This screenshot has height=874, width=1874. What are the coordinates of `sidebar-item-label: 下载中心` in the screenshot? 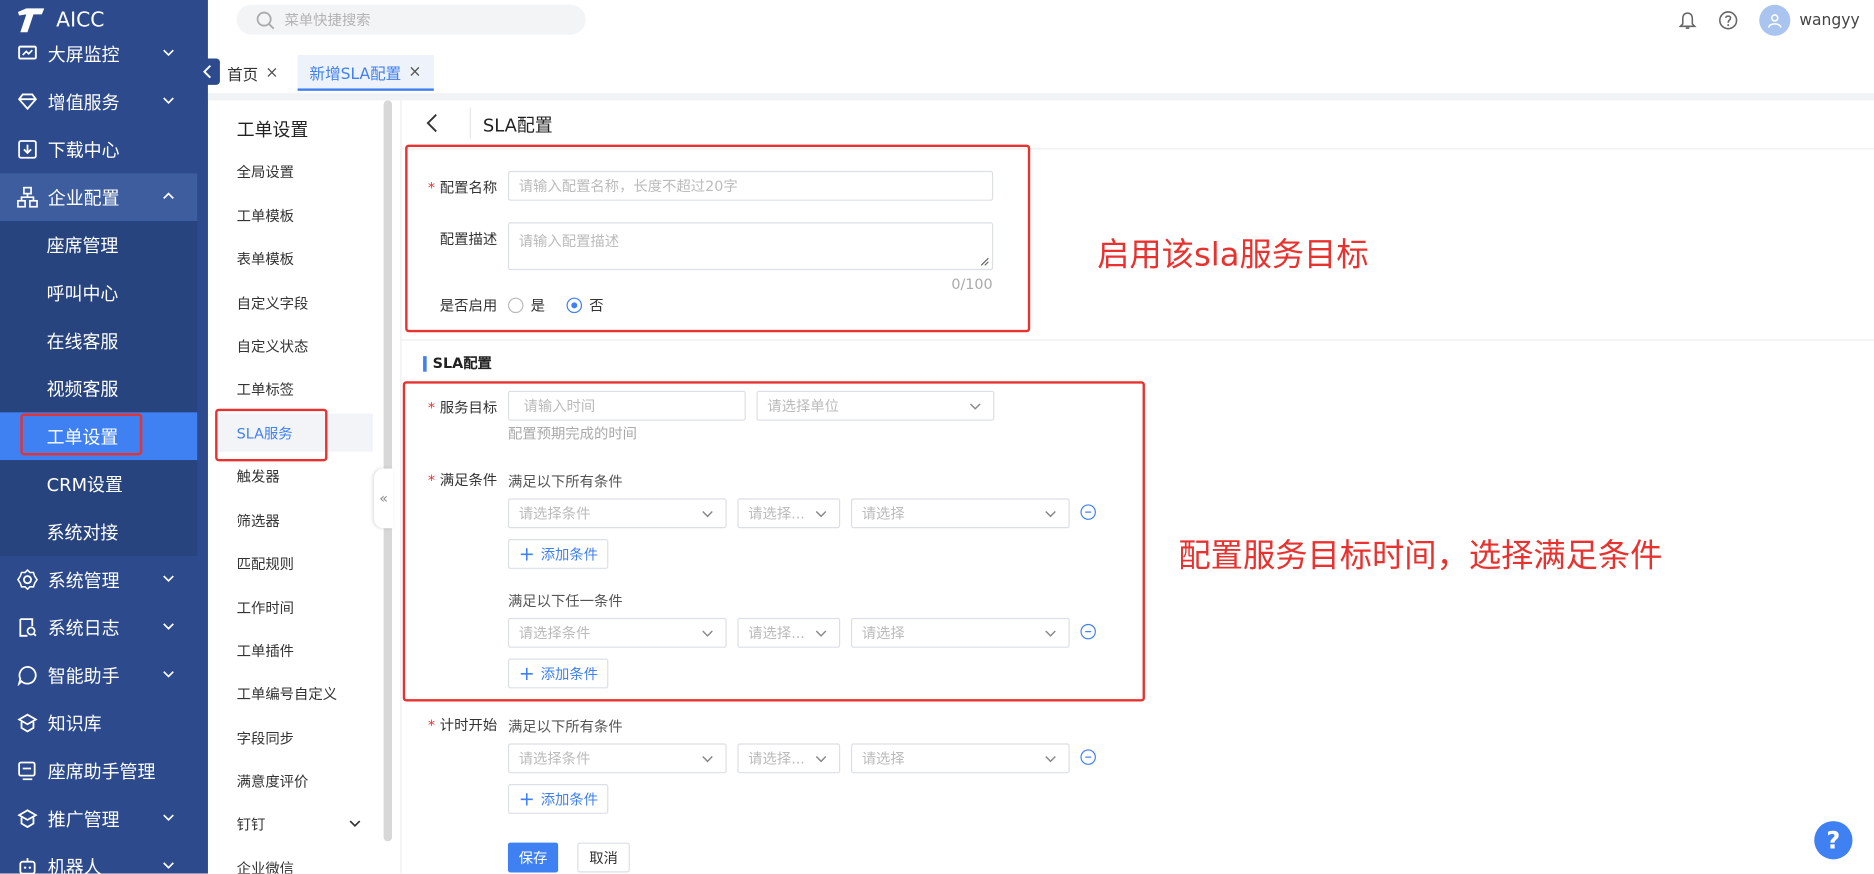 It's located at (83, 150).